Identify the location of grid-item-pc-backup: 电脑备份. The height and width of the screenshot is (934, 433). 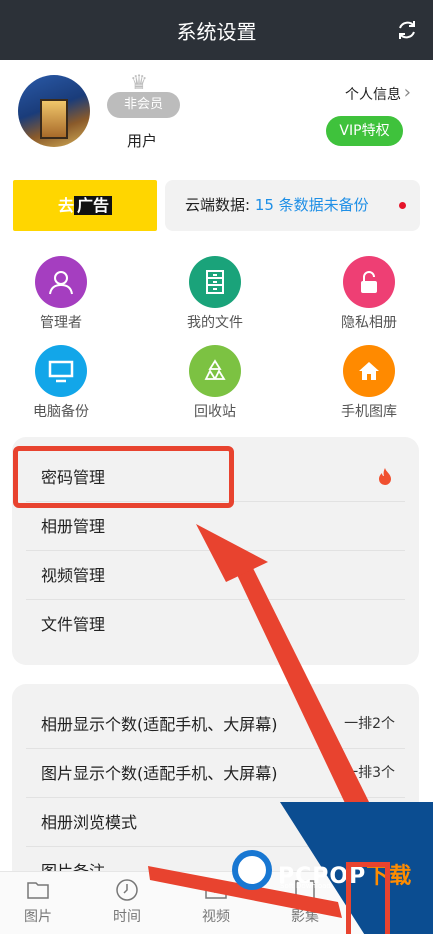
(61, 383).